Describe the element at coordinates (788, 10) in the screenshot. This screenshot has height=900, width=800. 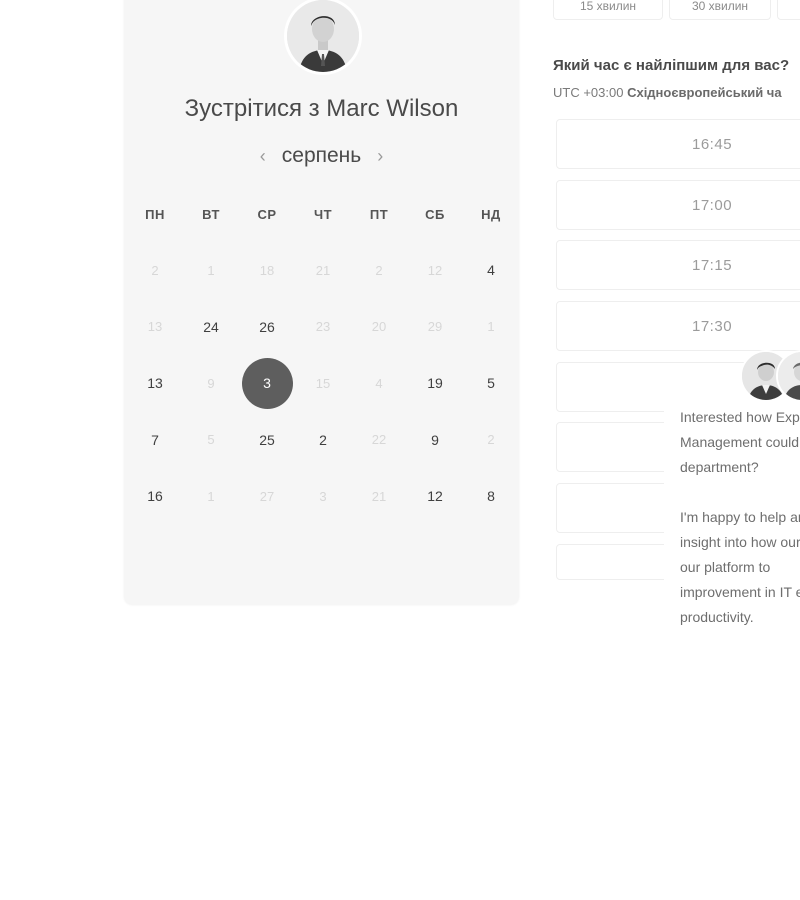
I see `duration-more-button` at that location.